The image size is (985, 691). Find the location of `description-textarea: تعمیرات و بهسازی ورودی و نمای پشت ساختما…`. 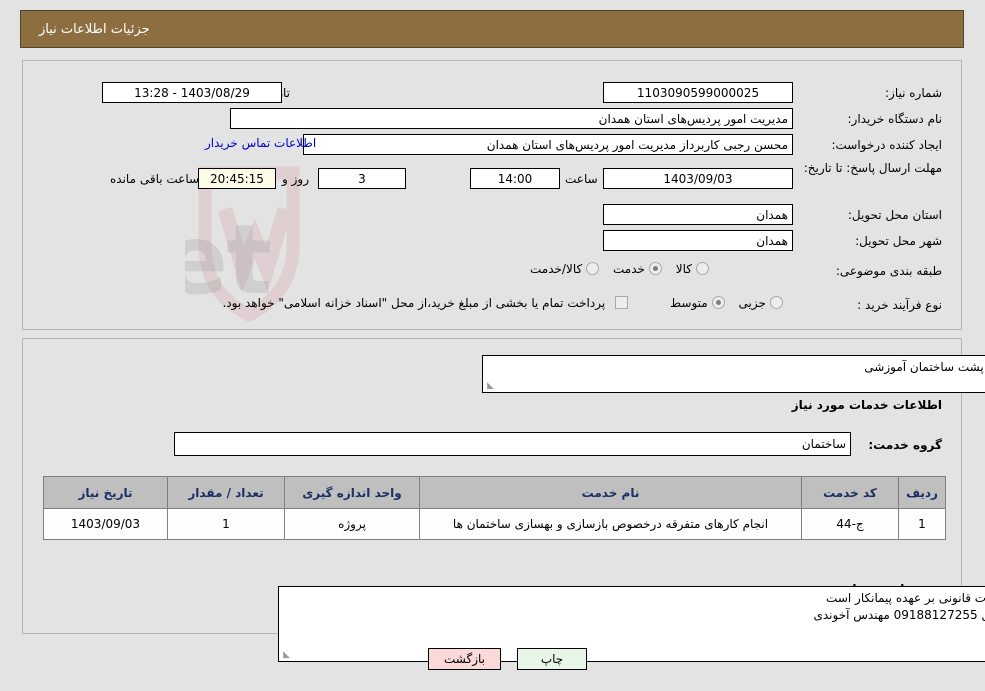

description-textarea: تعمیرات و بهسازی ورودی و نمای پشت ساختما… is located at coordinates (733, 374).